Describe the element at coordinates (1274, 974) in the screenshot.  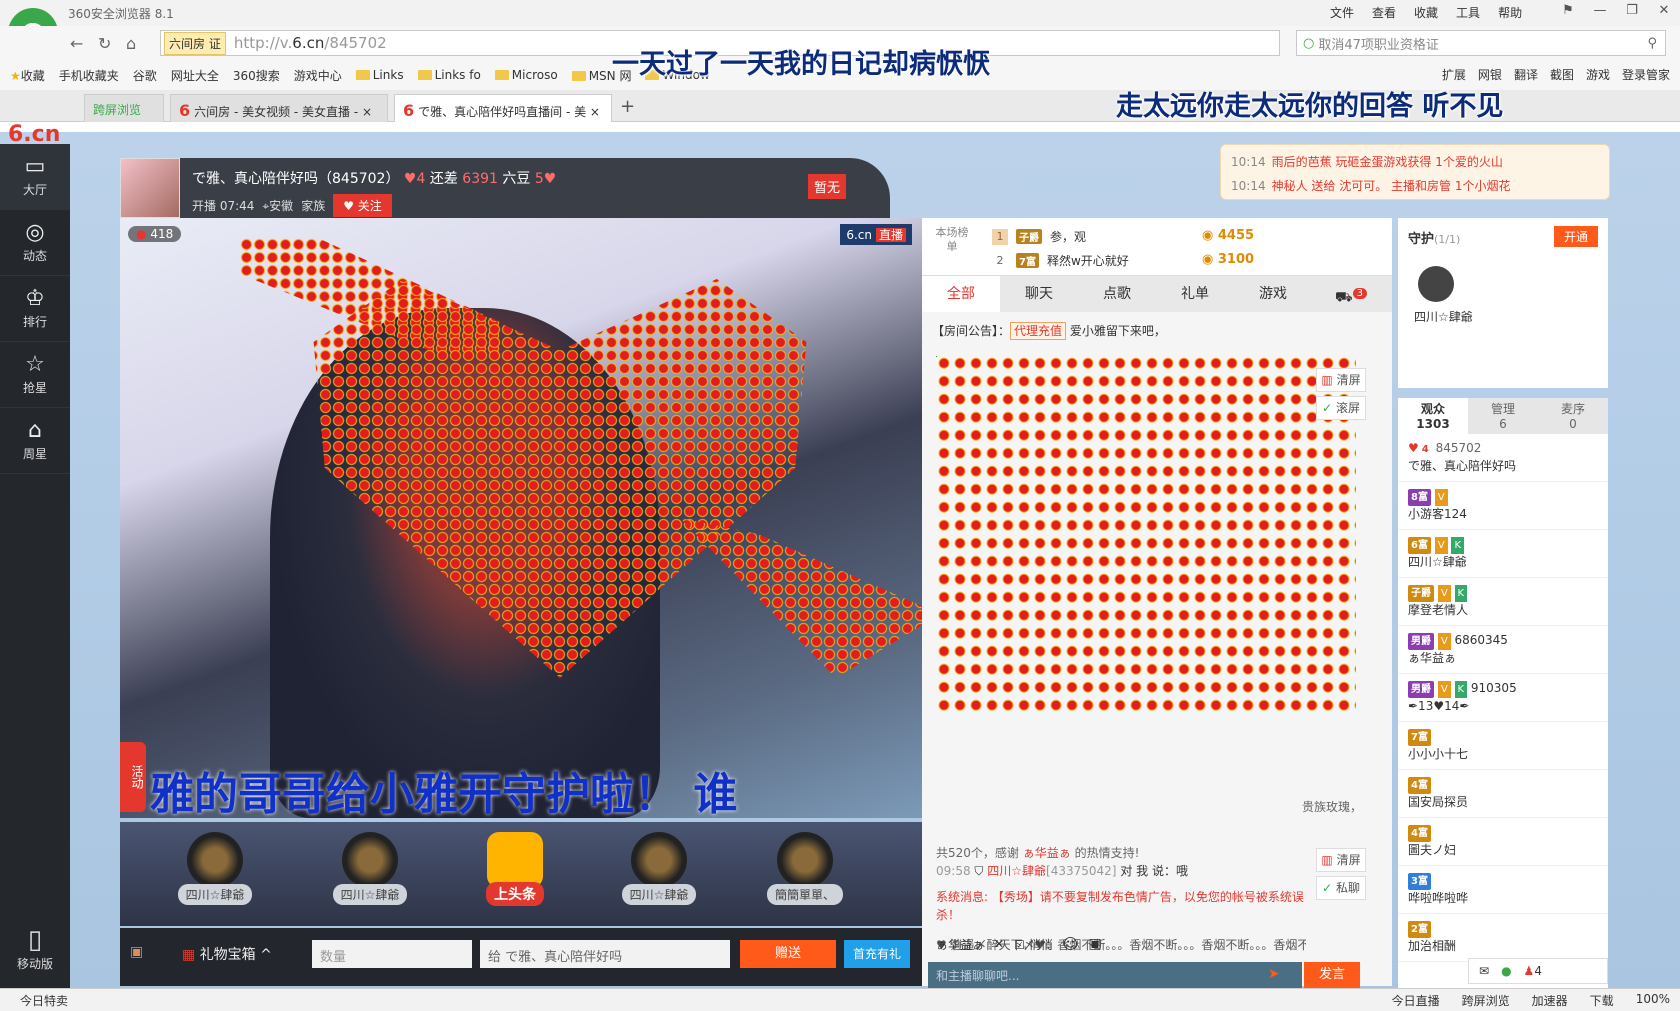
I see `send-arrow-icon: ➤` at that location.